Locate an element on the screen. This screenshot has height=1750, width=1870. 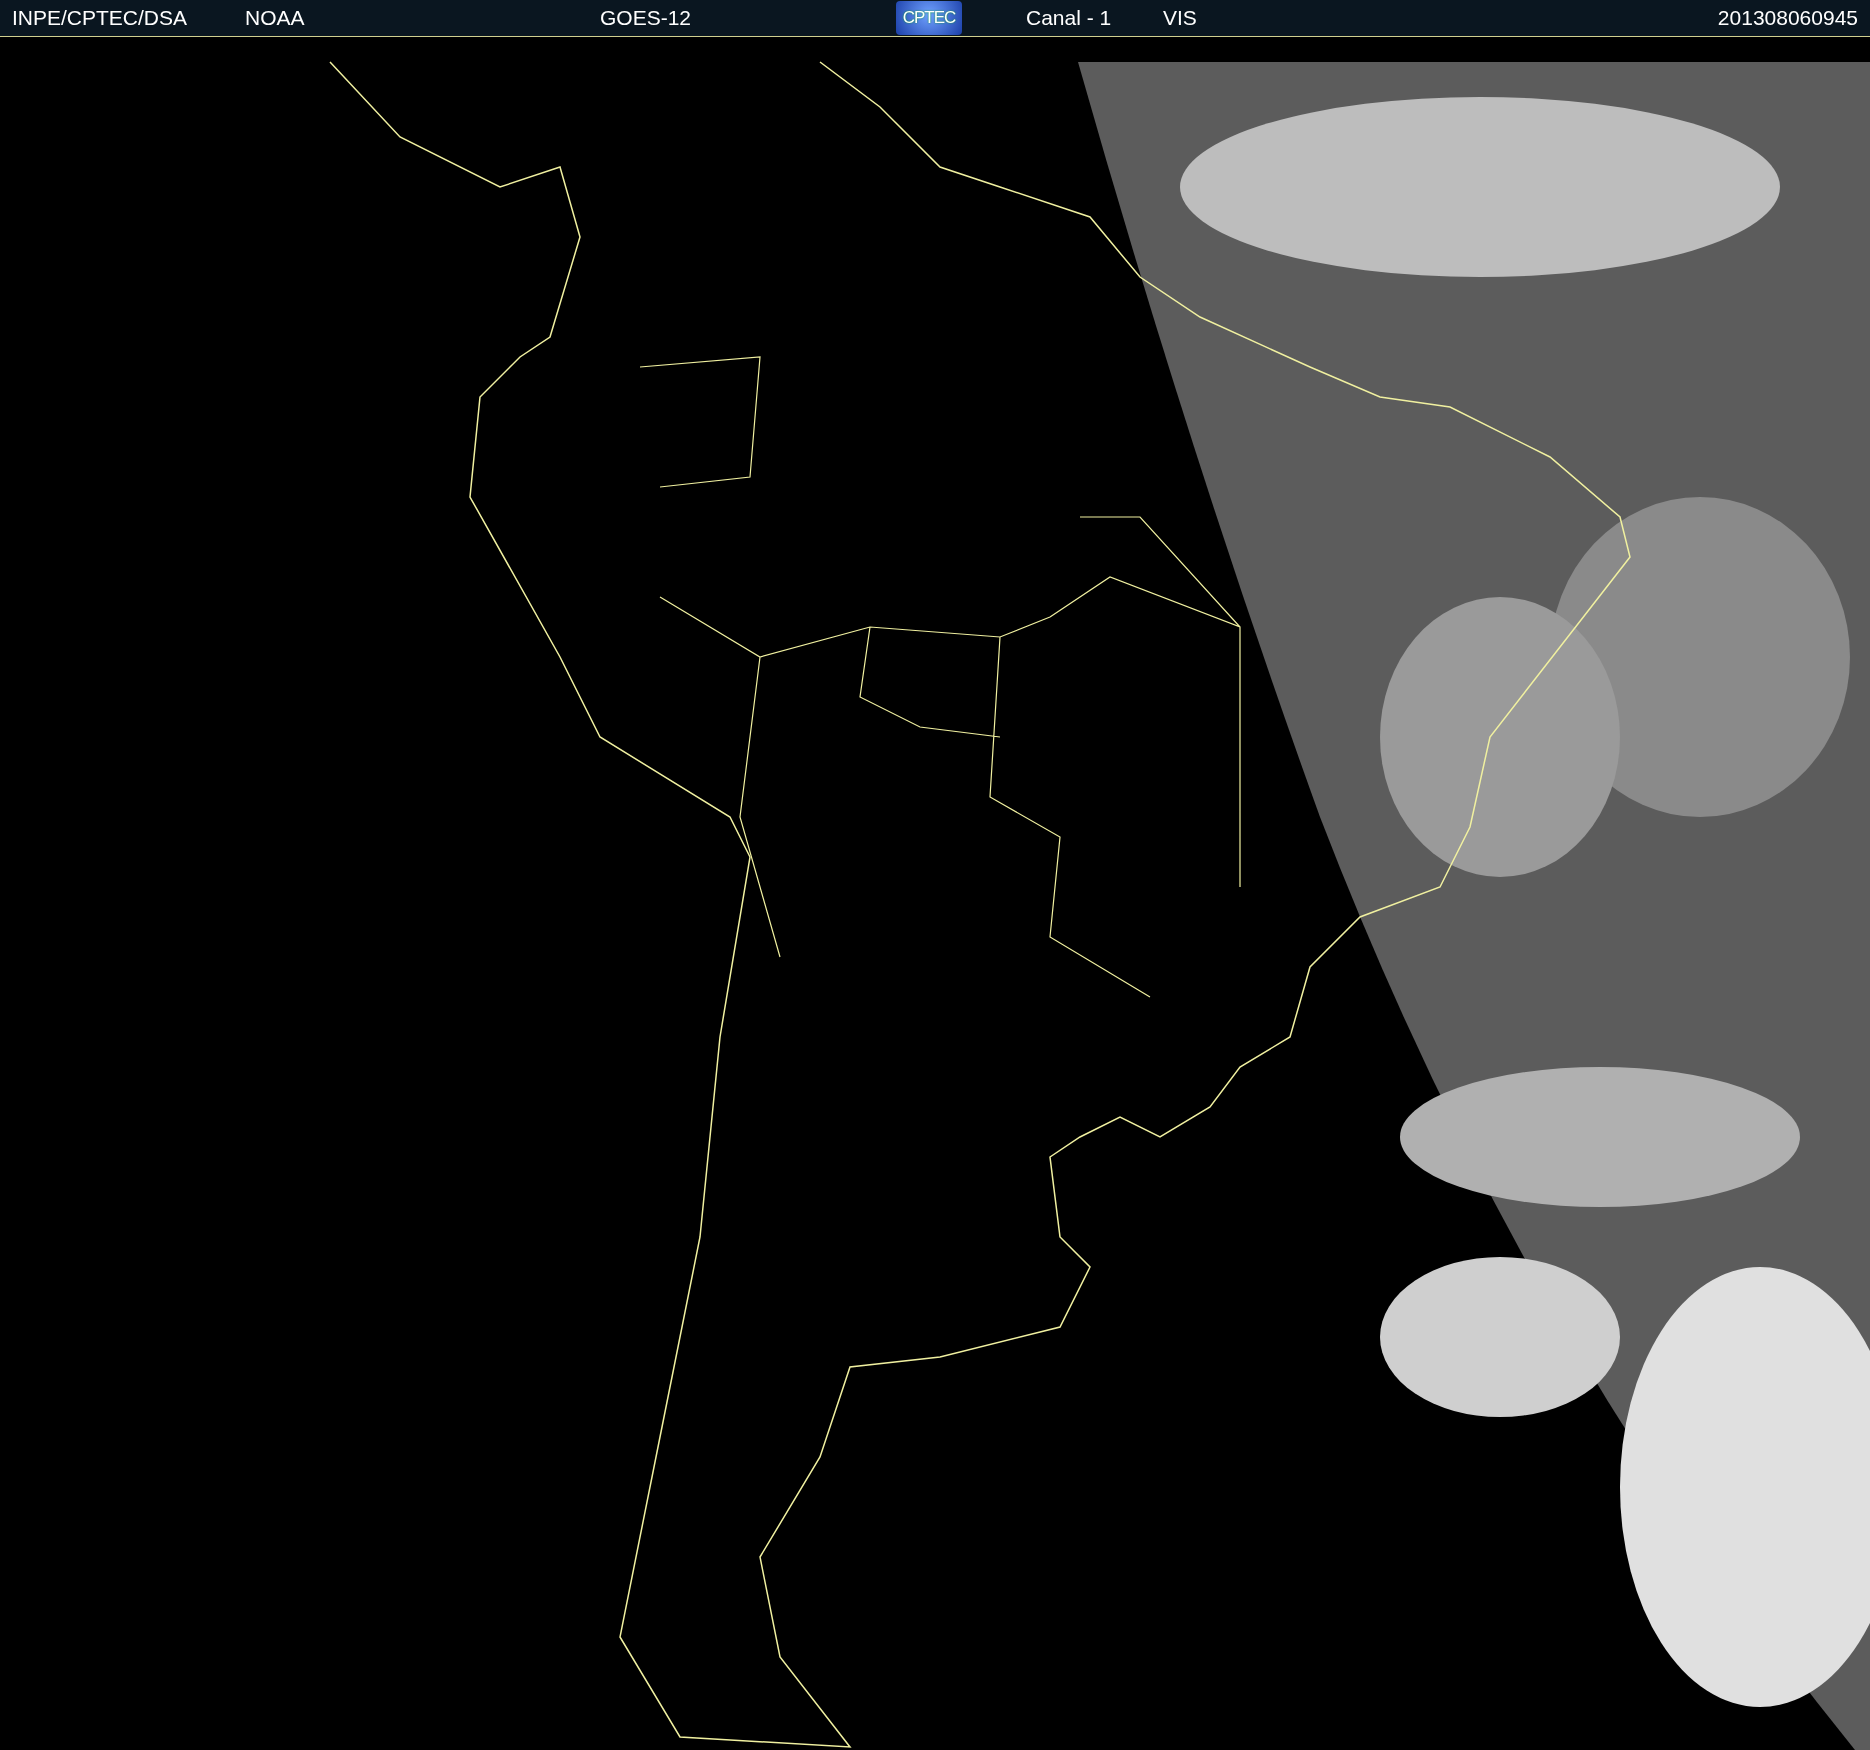
channel-label: Canal - 1 is located at coordinates (1069, 18).